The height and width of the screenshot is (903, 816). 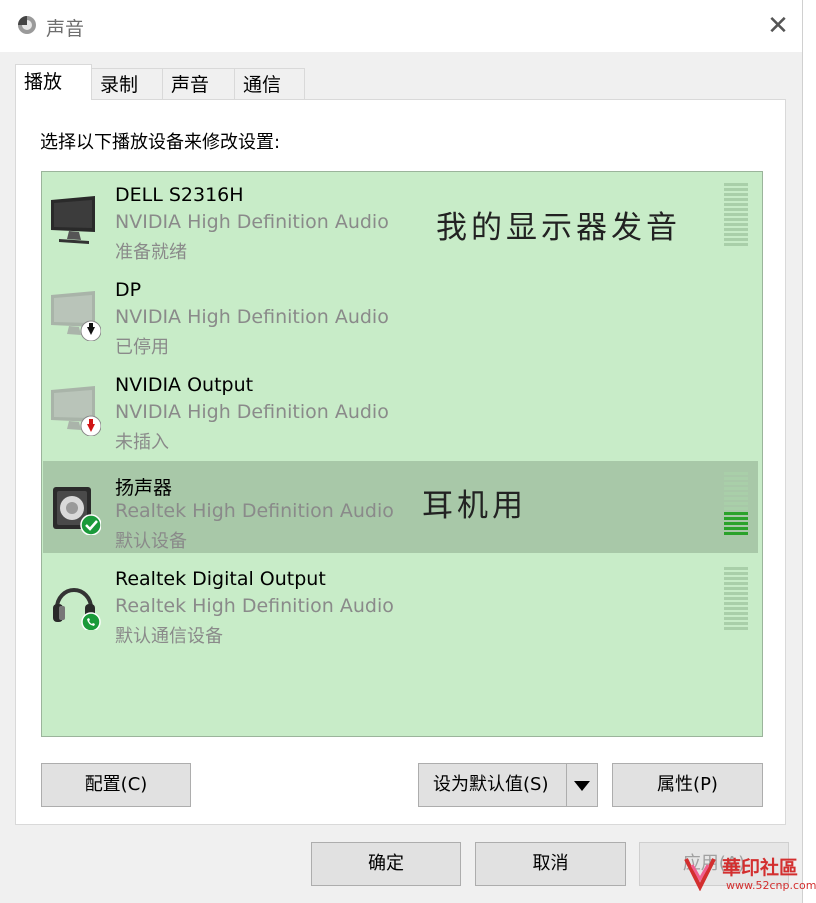 What do you see at coordinates (581, 785) in the screenshot?
I see `chevron-down-icon` at bounding box center [581, 785].